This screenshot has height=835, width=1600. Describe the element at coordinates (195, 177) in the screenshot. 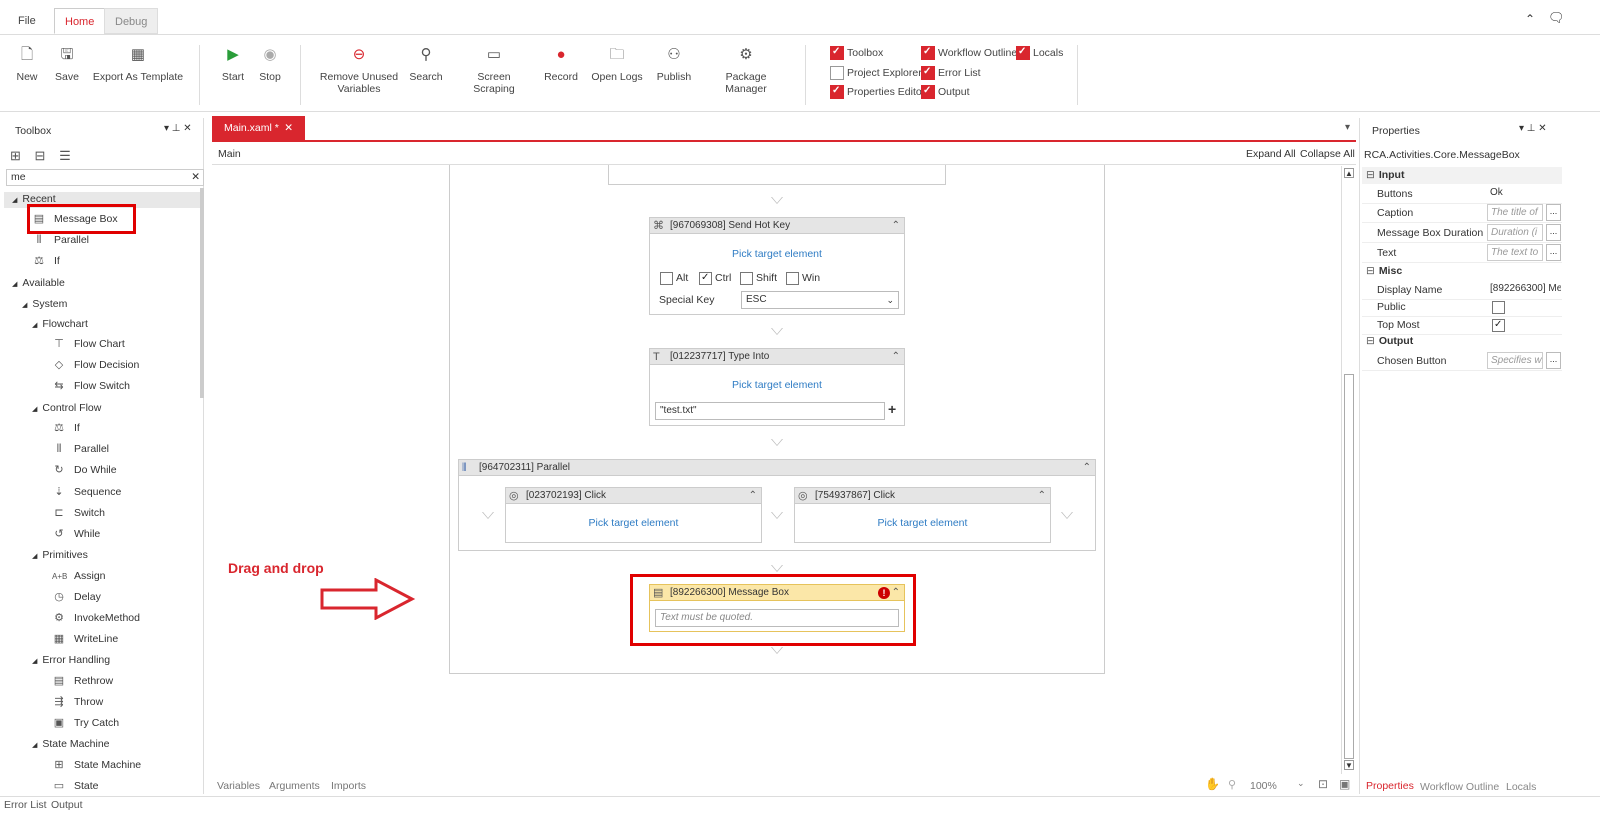

I see `clear-search-icon: ✕` at that location.